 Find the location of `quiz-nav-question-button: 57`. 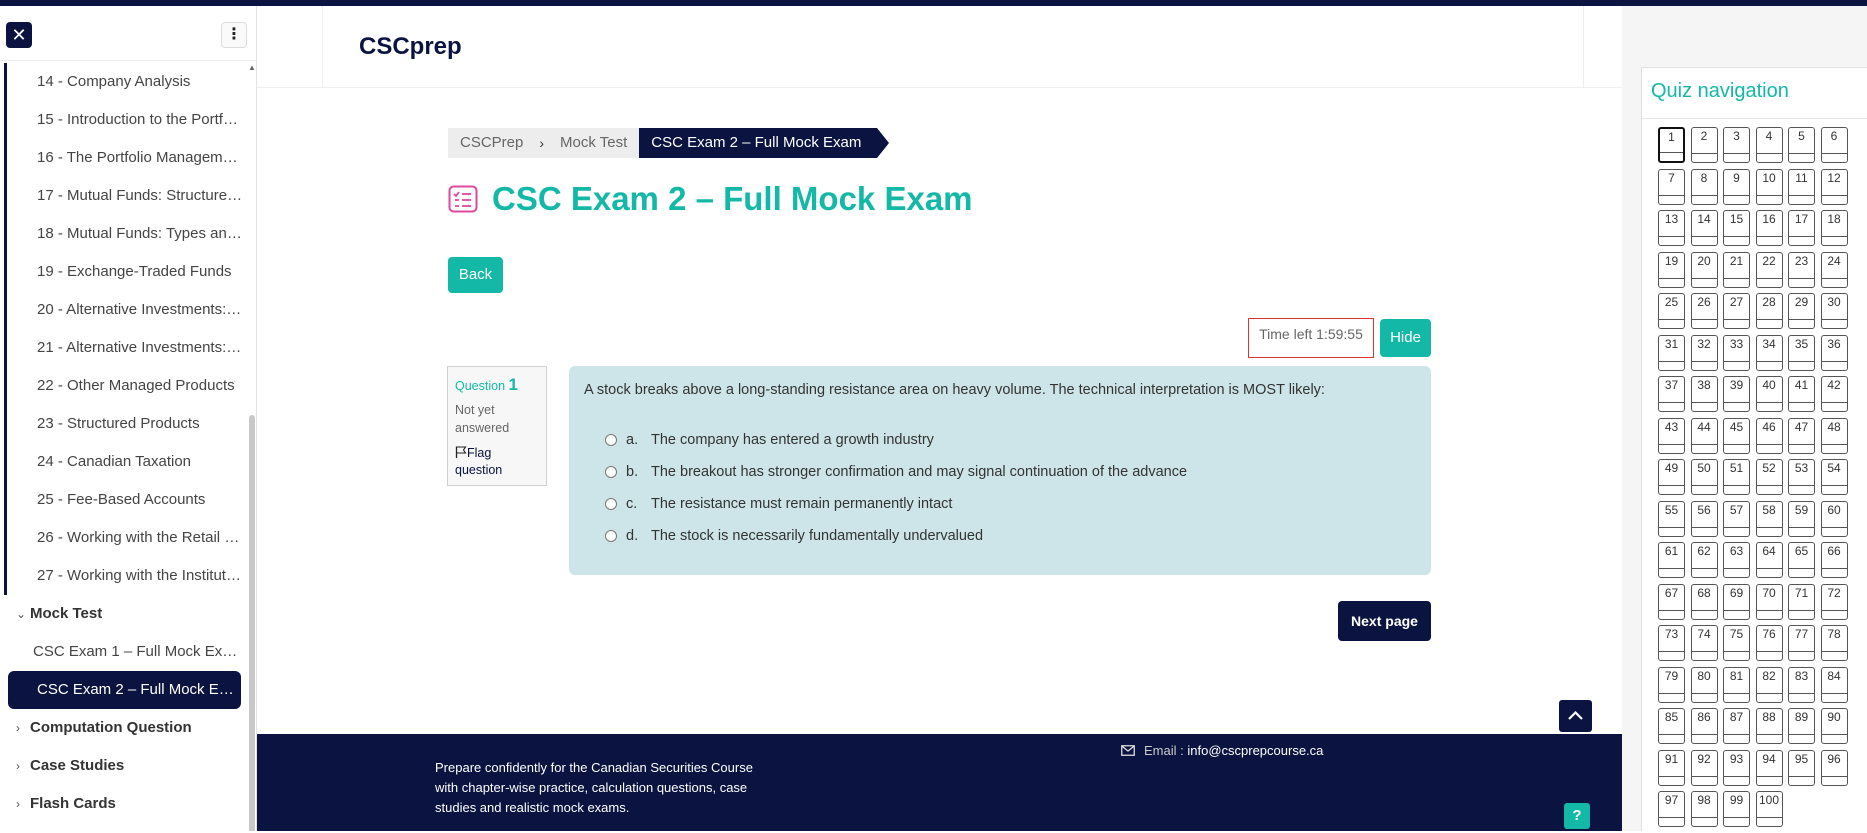

quiz-nav-question-button: 57 is located at coordinates (1736, 518).